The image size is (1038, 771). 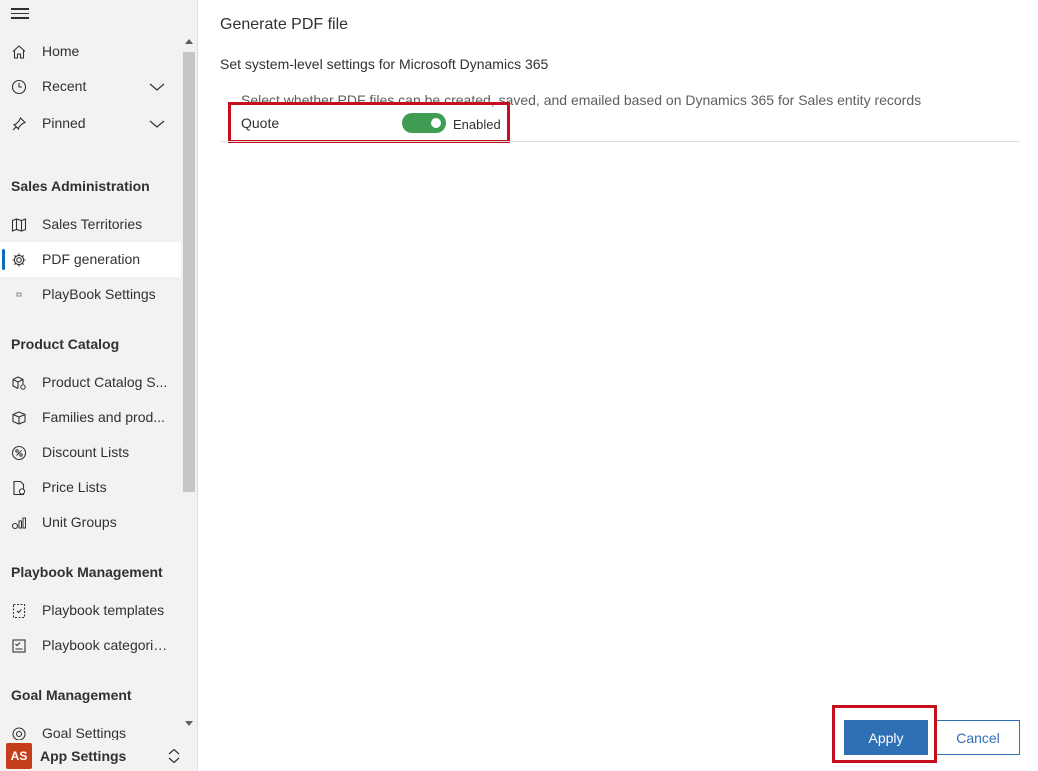 I want to click on nav-item-label: Playbook templates, so click(x=103, y=610).